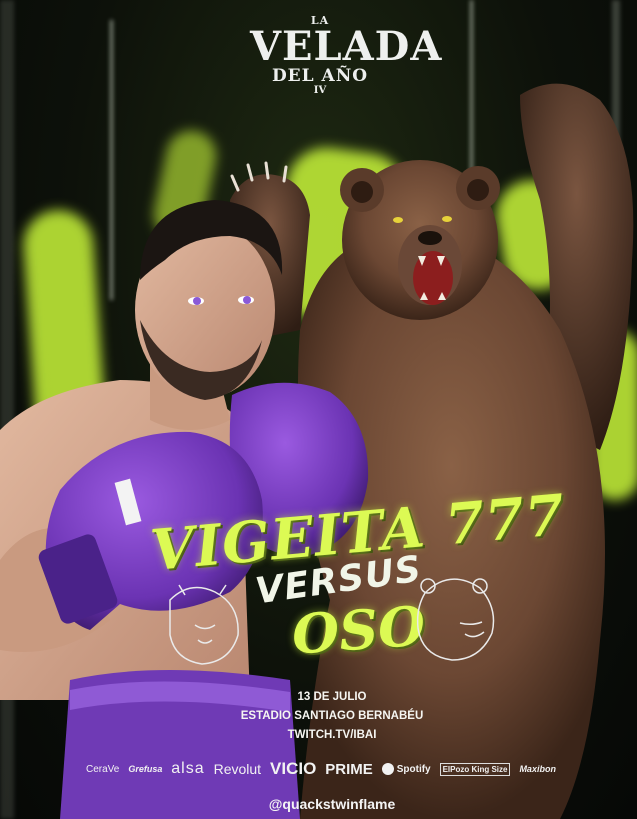 The width and height of the screenshot is (637, 819). I want to click on sponsor-spotify: Spotify, so click(406, 769).